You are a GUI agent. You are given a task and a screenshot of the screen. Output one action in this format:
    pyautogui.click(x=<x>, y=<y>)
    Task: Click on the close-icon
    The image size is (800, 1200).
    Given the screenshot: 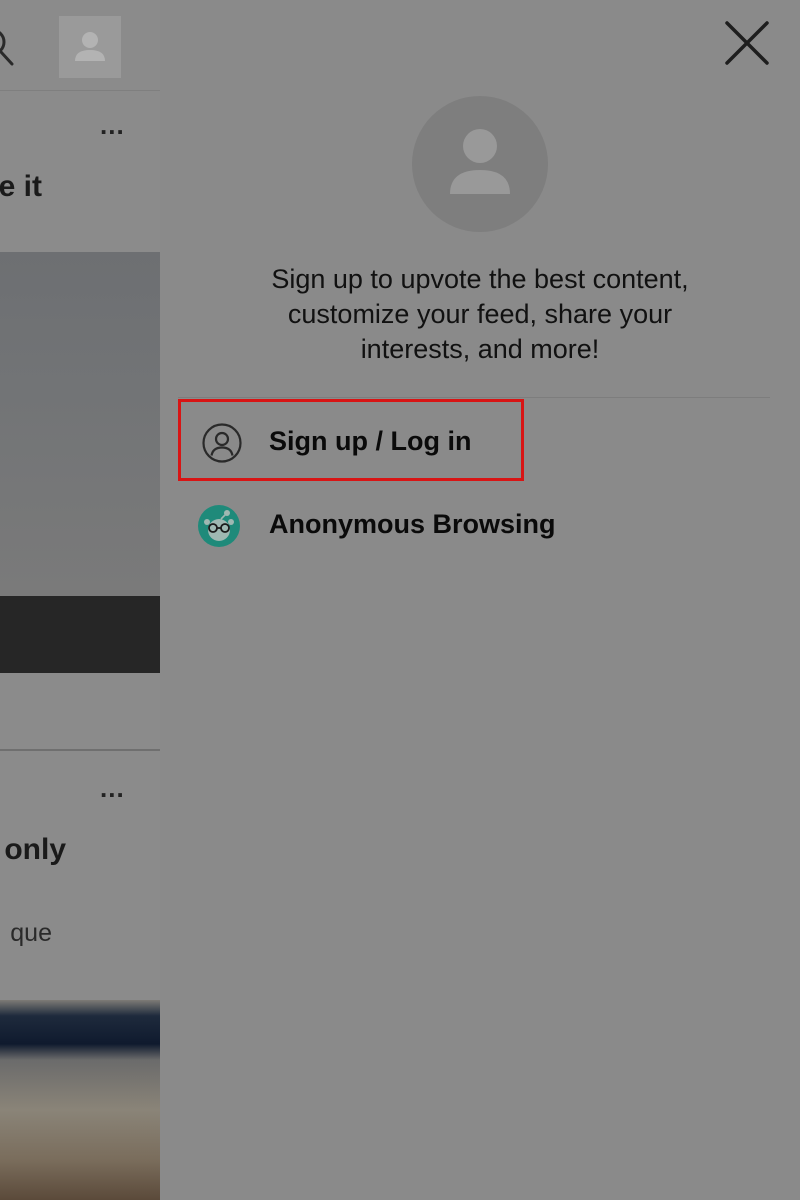 What is the action you would take?
    pyautogui.click(x=747, y=43)
    